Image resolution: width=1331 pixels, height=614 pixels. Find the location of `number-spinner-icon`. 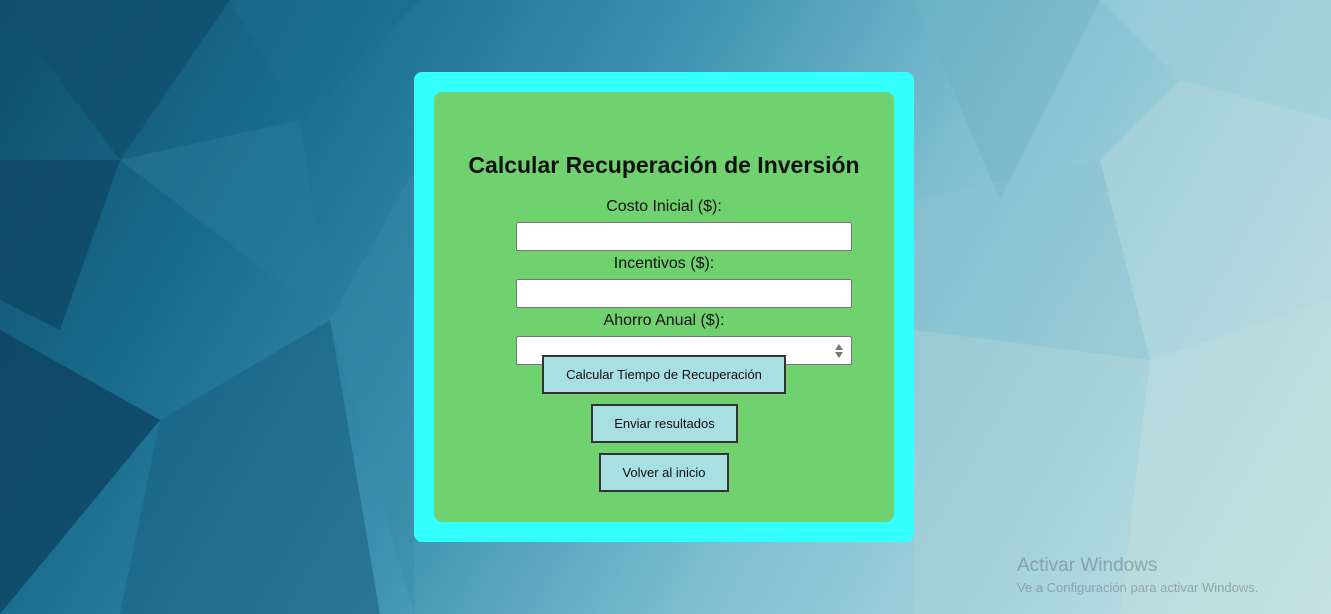

number-spinner-icon is located at coordinates (839, 351).